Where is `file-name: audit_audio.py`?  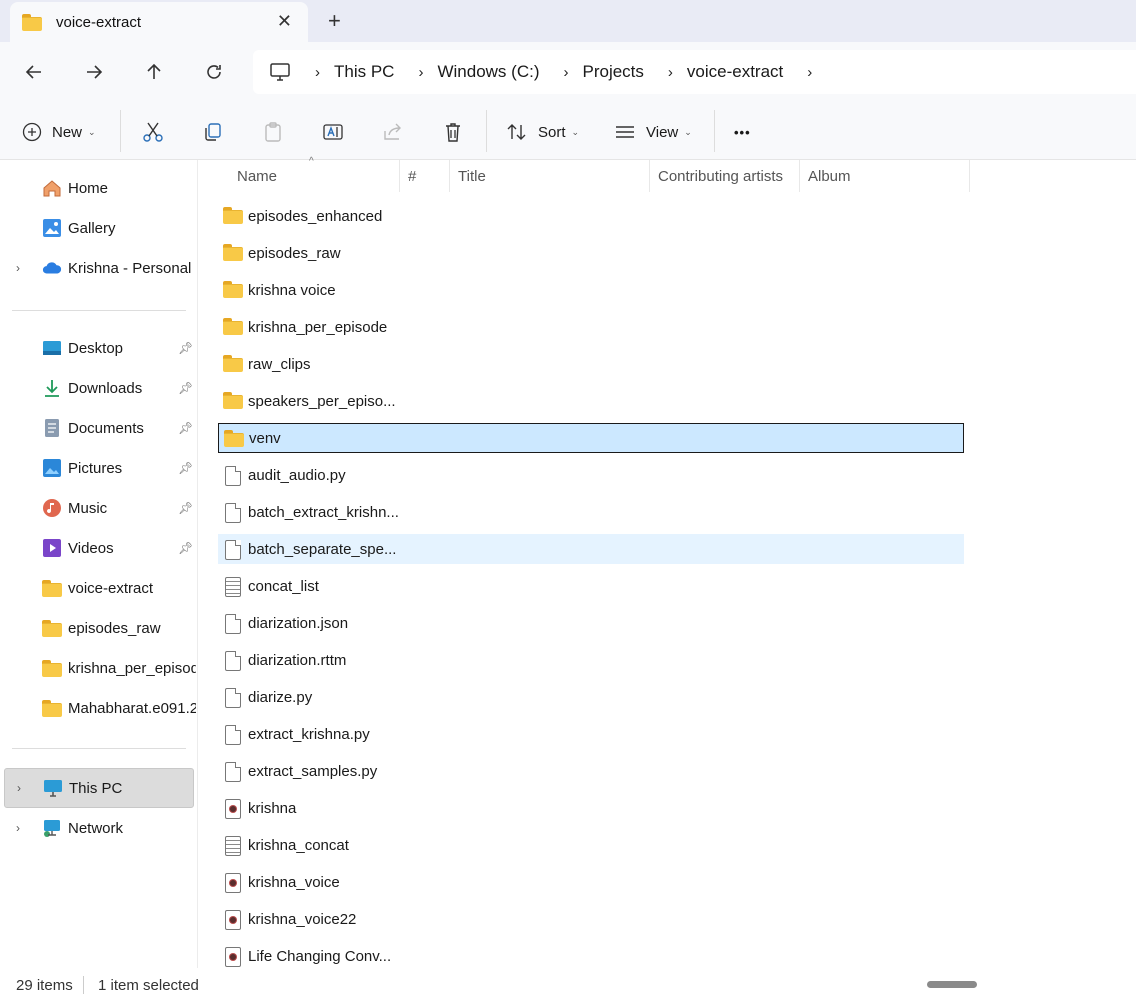
file-name: audit_audio.py is located at coordinates (297, 475).